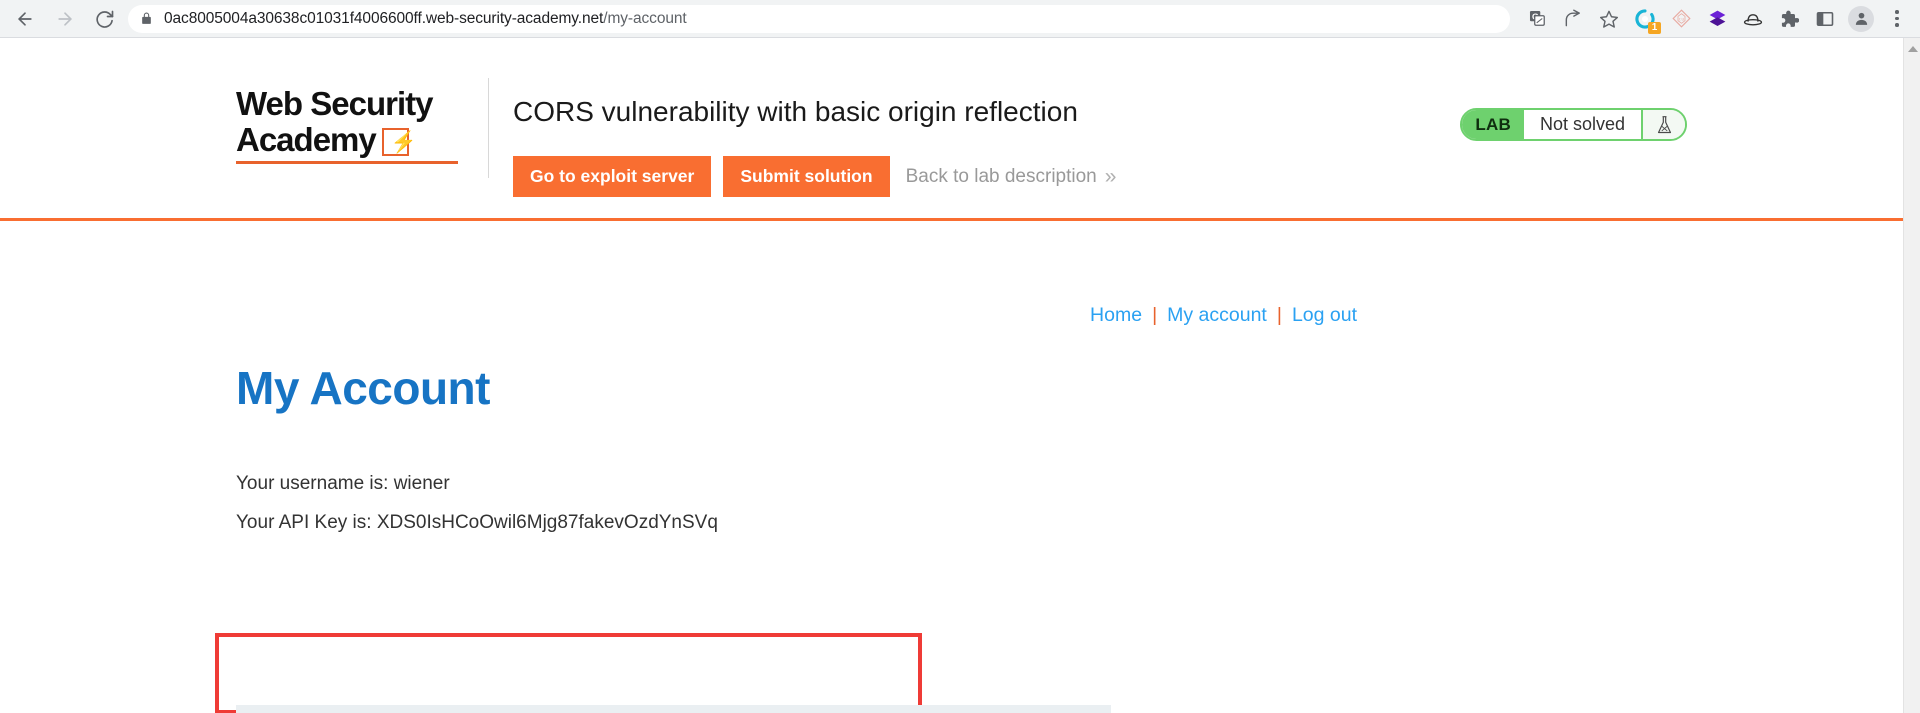 This screenshot has width=1920, height=713. I want to click on chrome-menu-kebab-icon, so click(1897, 19).